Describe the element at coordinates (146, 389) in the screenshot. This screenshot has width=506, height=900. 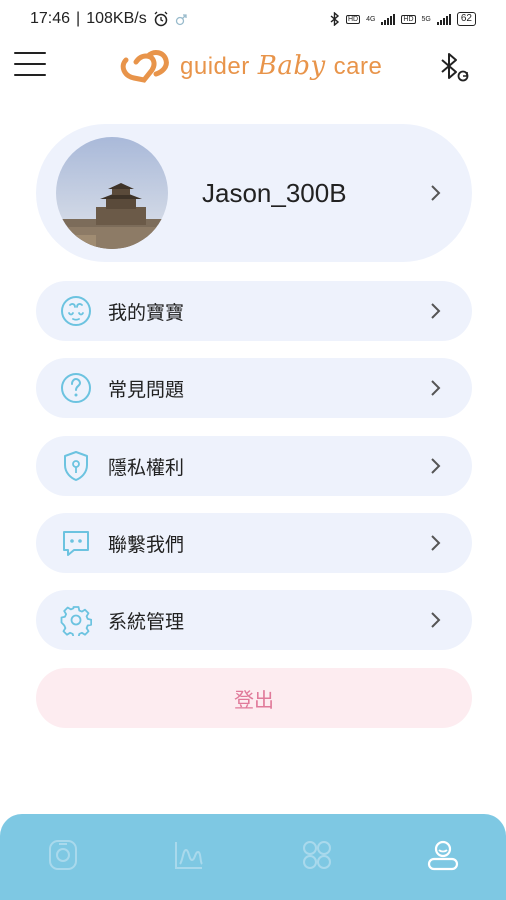
I see `menu-item-label: 常見問題` at that location.